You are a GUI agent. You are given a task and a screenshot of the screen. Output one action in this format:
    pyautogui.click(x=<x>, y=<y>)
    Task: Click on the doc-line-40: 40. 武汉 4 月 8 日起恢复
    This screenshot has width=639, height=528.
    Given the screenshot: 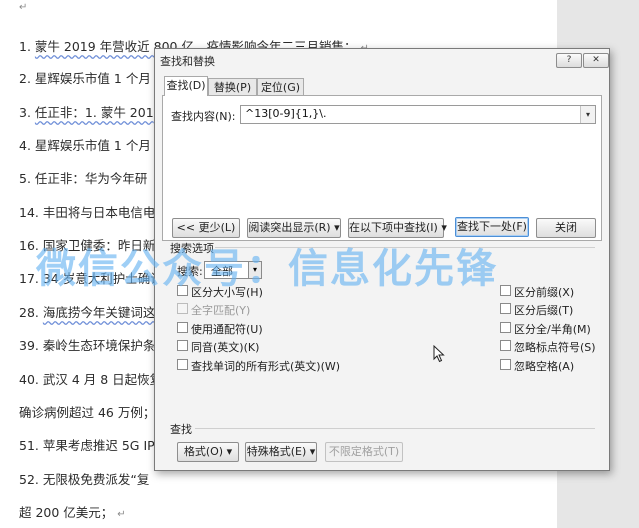 What is the action you would take?
    pyautogui.click(x=91, y=379)
    